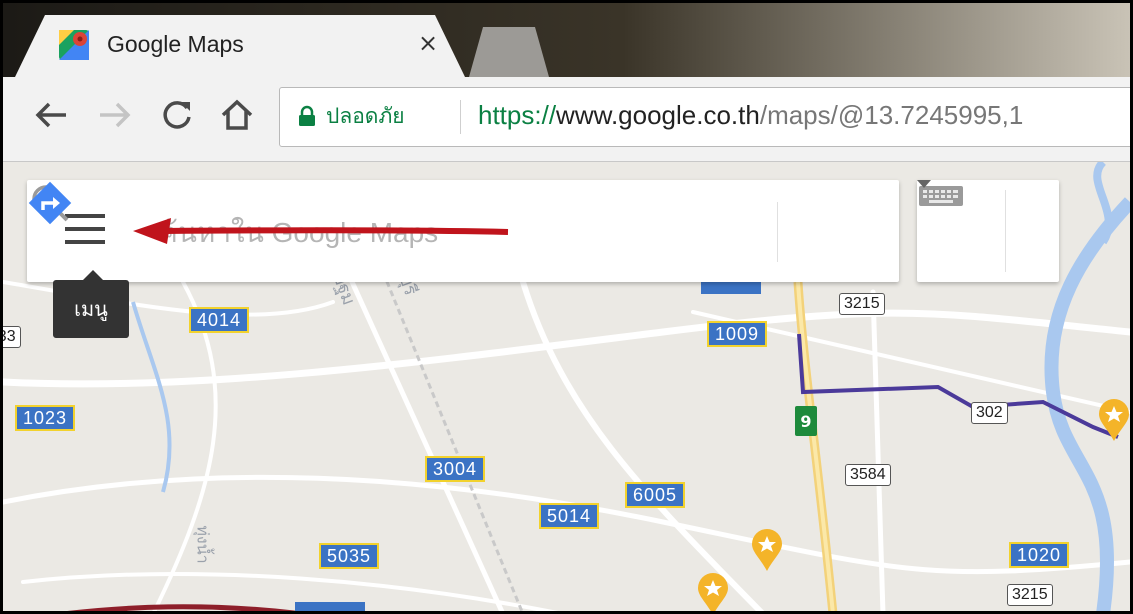 This screenshot has height=614, width=1133. Describe the element at coordinates (321, 231) in the screenshot. I see `red-arrow-annotation` at that location.